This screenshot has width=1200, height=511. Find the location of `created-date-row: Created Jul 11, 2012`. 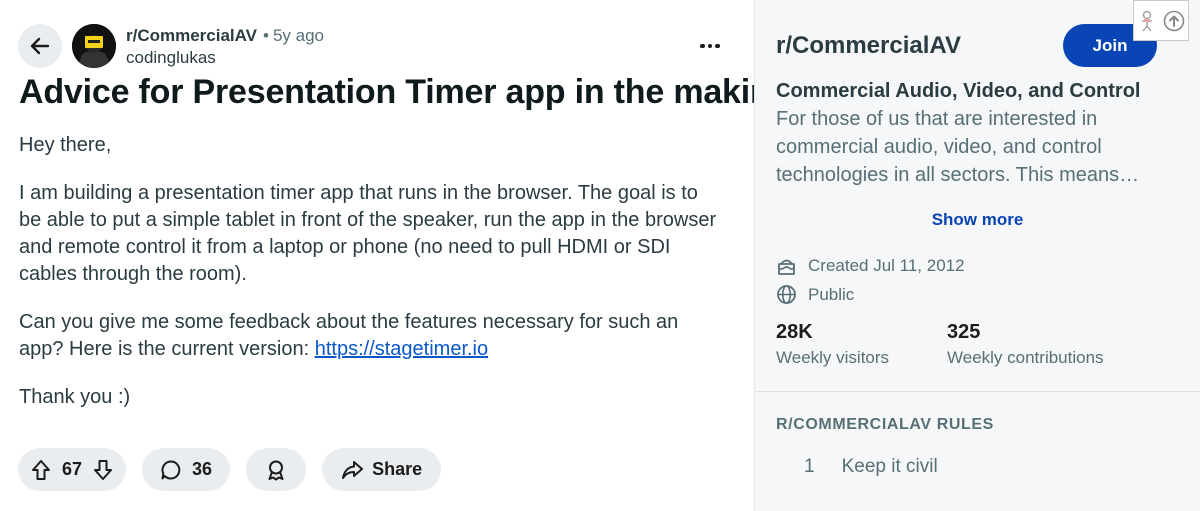

created-date-row: Created Jul 11, 2012 is located at coordinates (870, 265).